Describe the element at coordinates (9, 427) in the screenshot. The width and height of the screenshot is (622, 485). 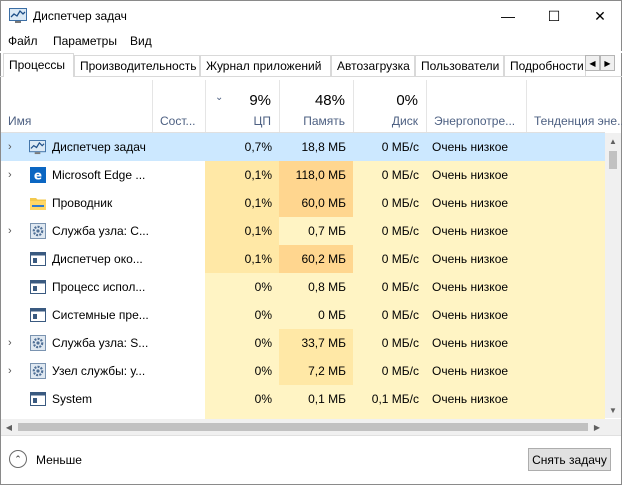
I see `scroll-left-icon: ◀` at that location.